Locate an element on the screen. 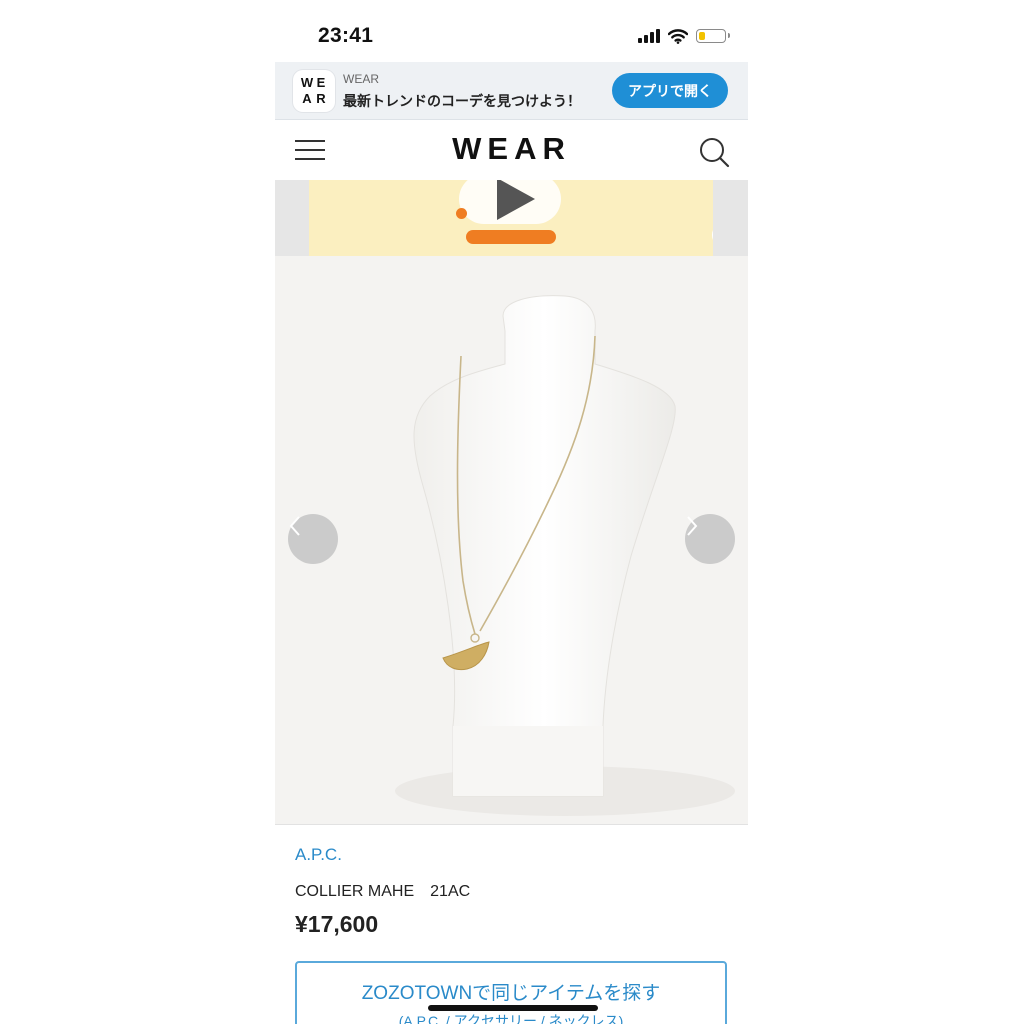 This screenshot has width=1024, height=1024. ad-cta-pill is located at coordinates (511, 237).